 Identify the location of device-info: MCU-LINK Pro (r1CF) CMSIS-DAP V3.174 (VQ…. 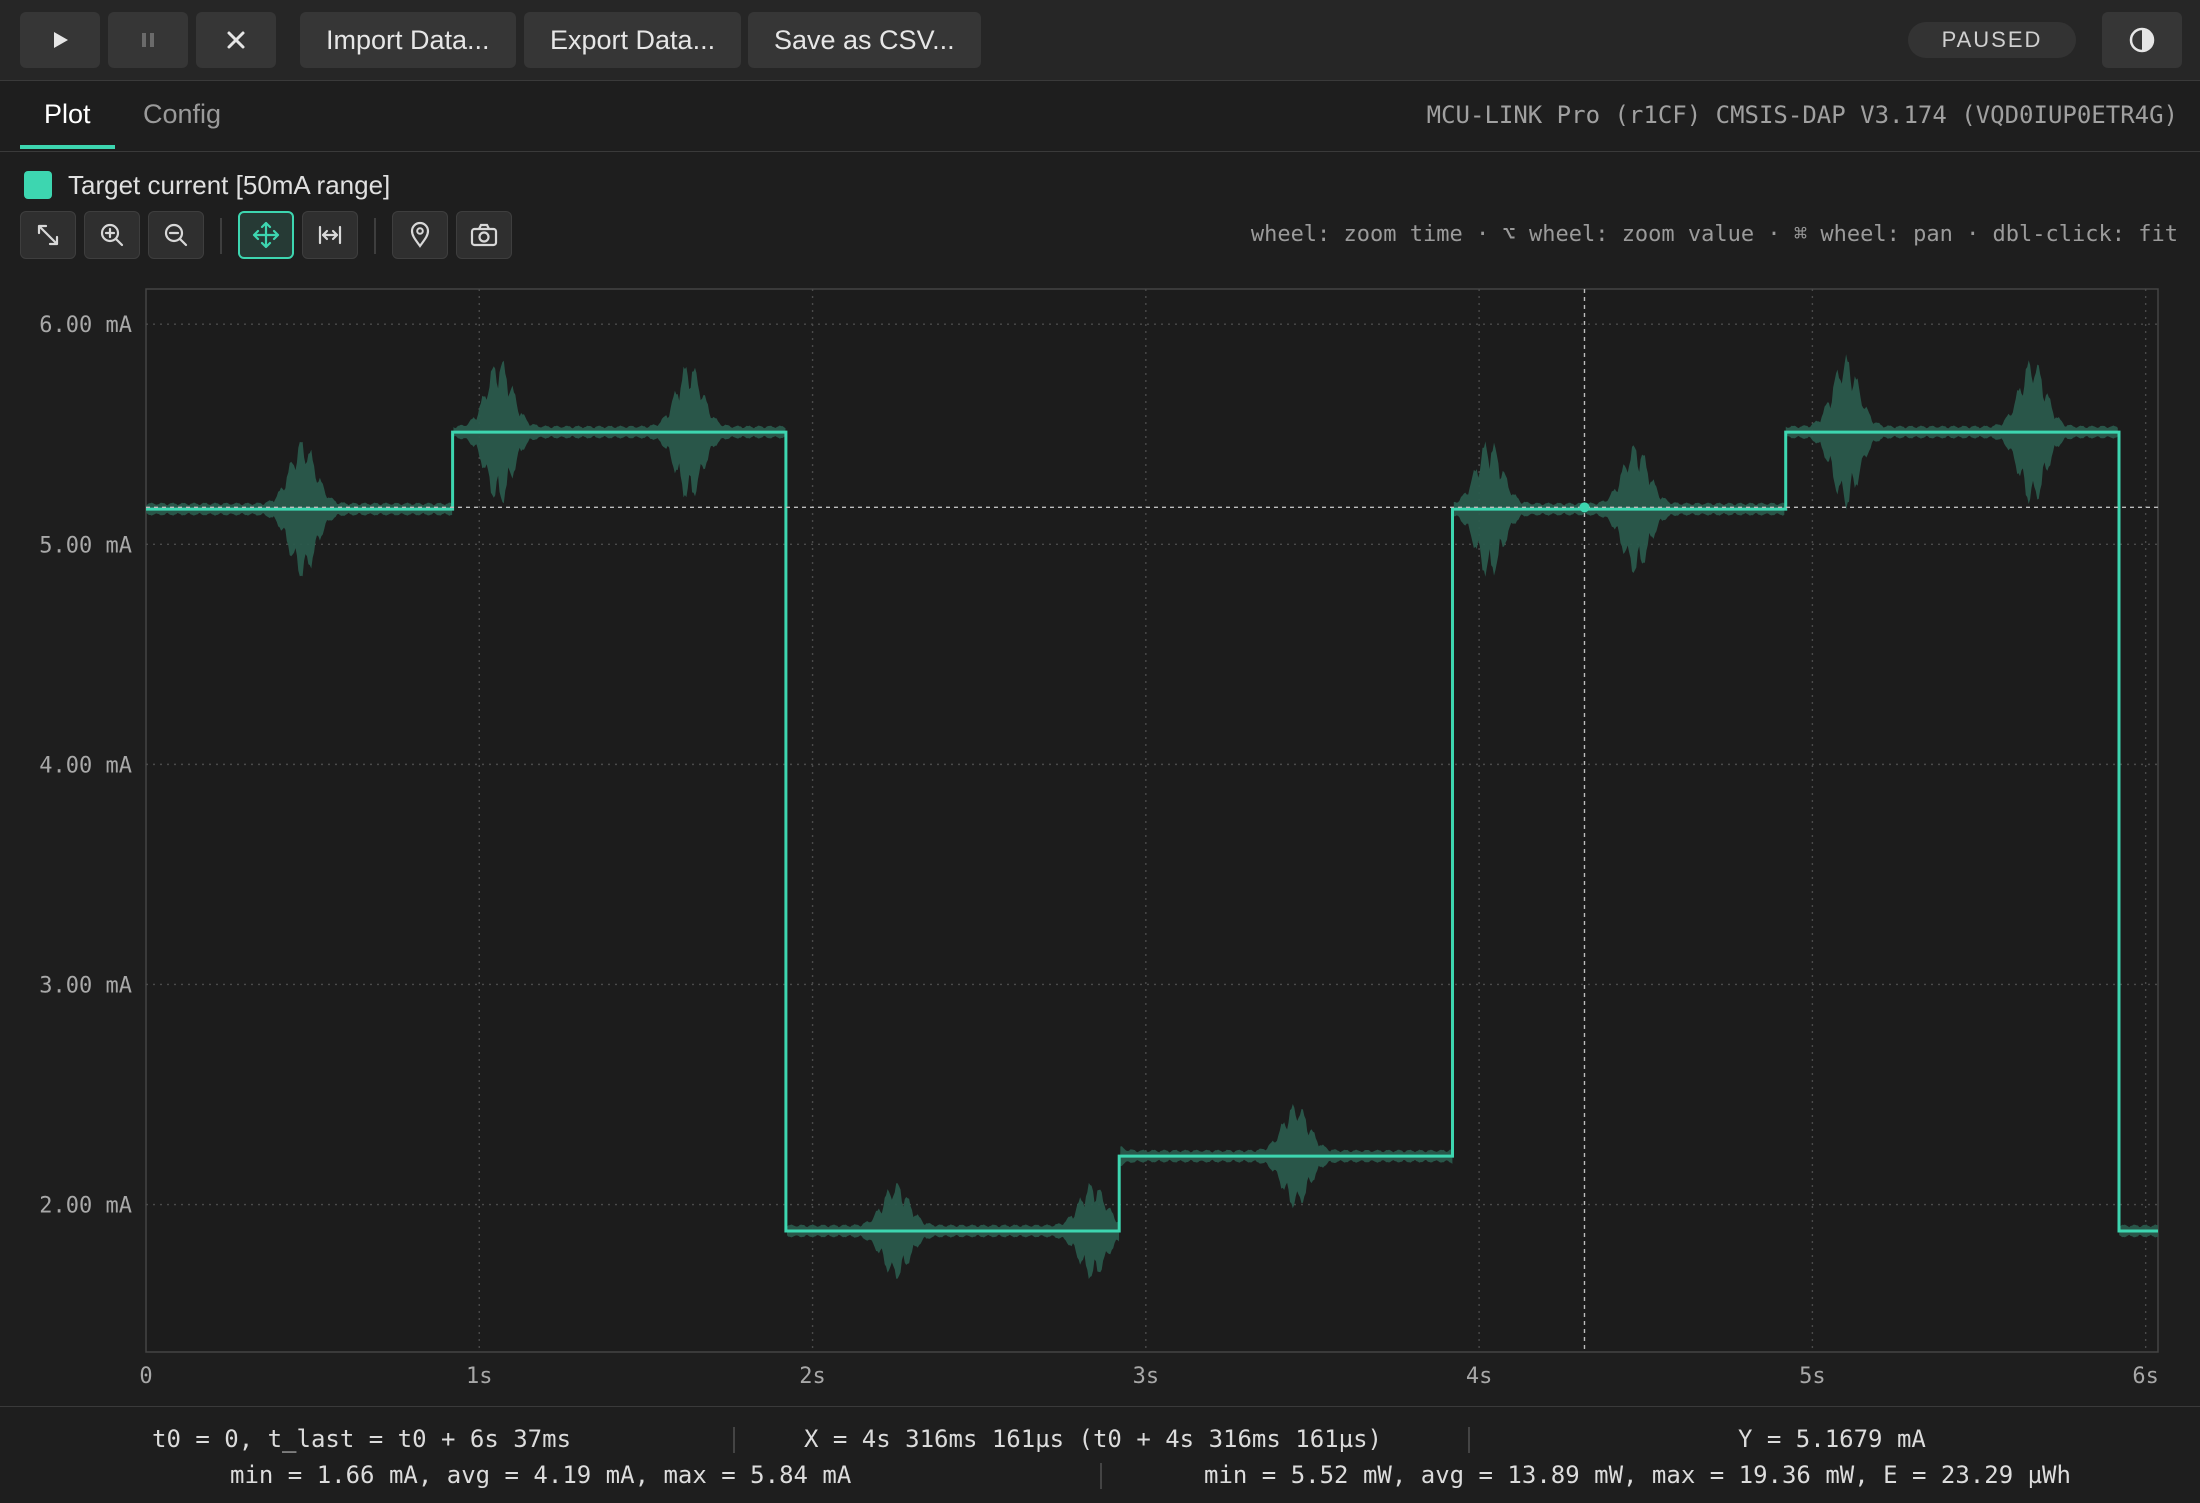
(1802, 115).